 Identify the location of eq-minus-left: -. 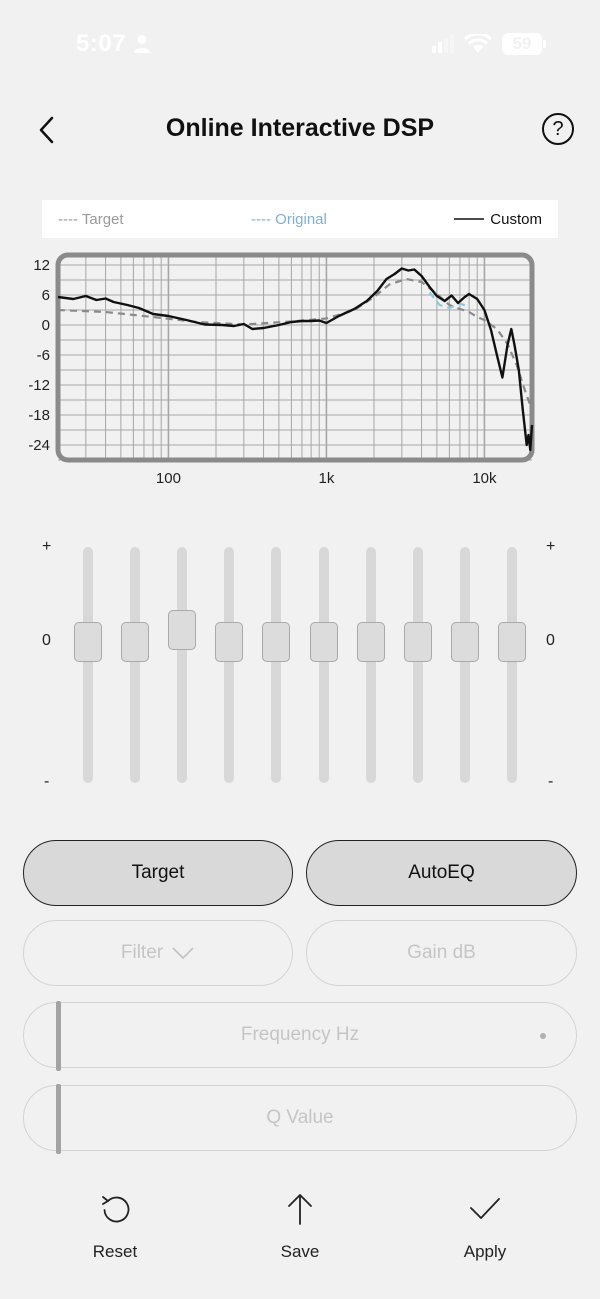
(47, 781).